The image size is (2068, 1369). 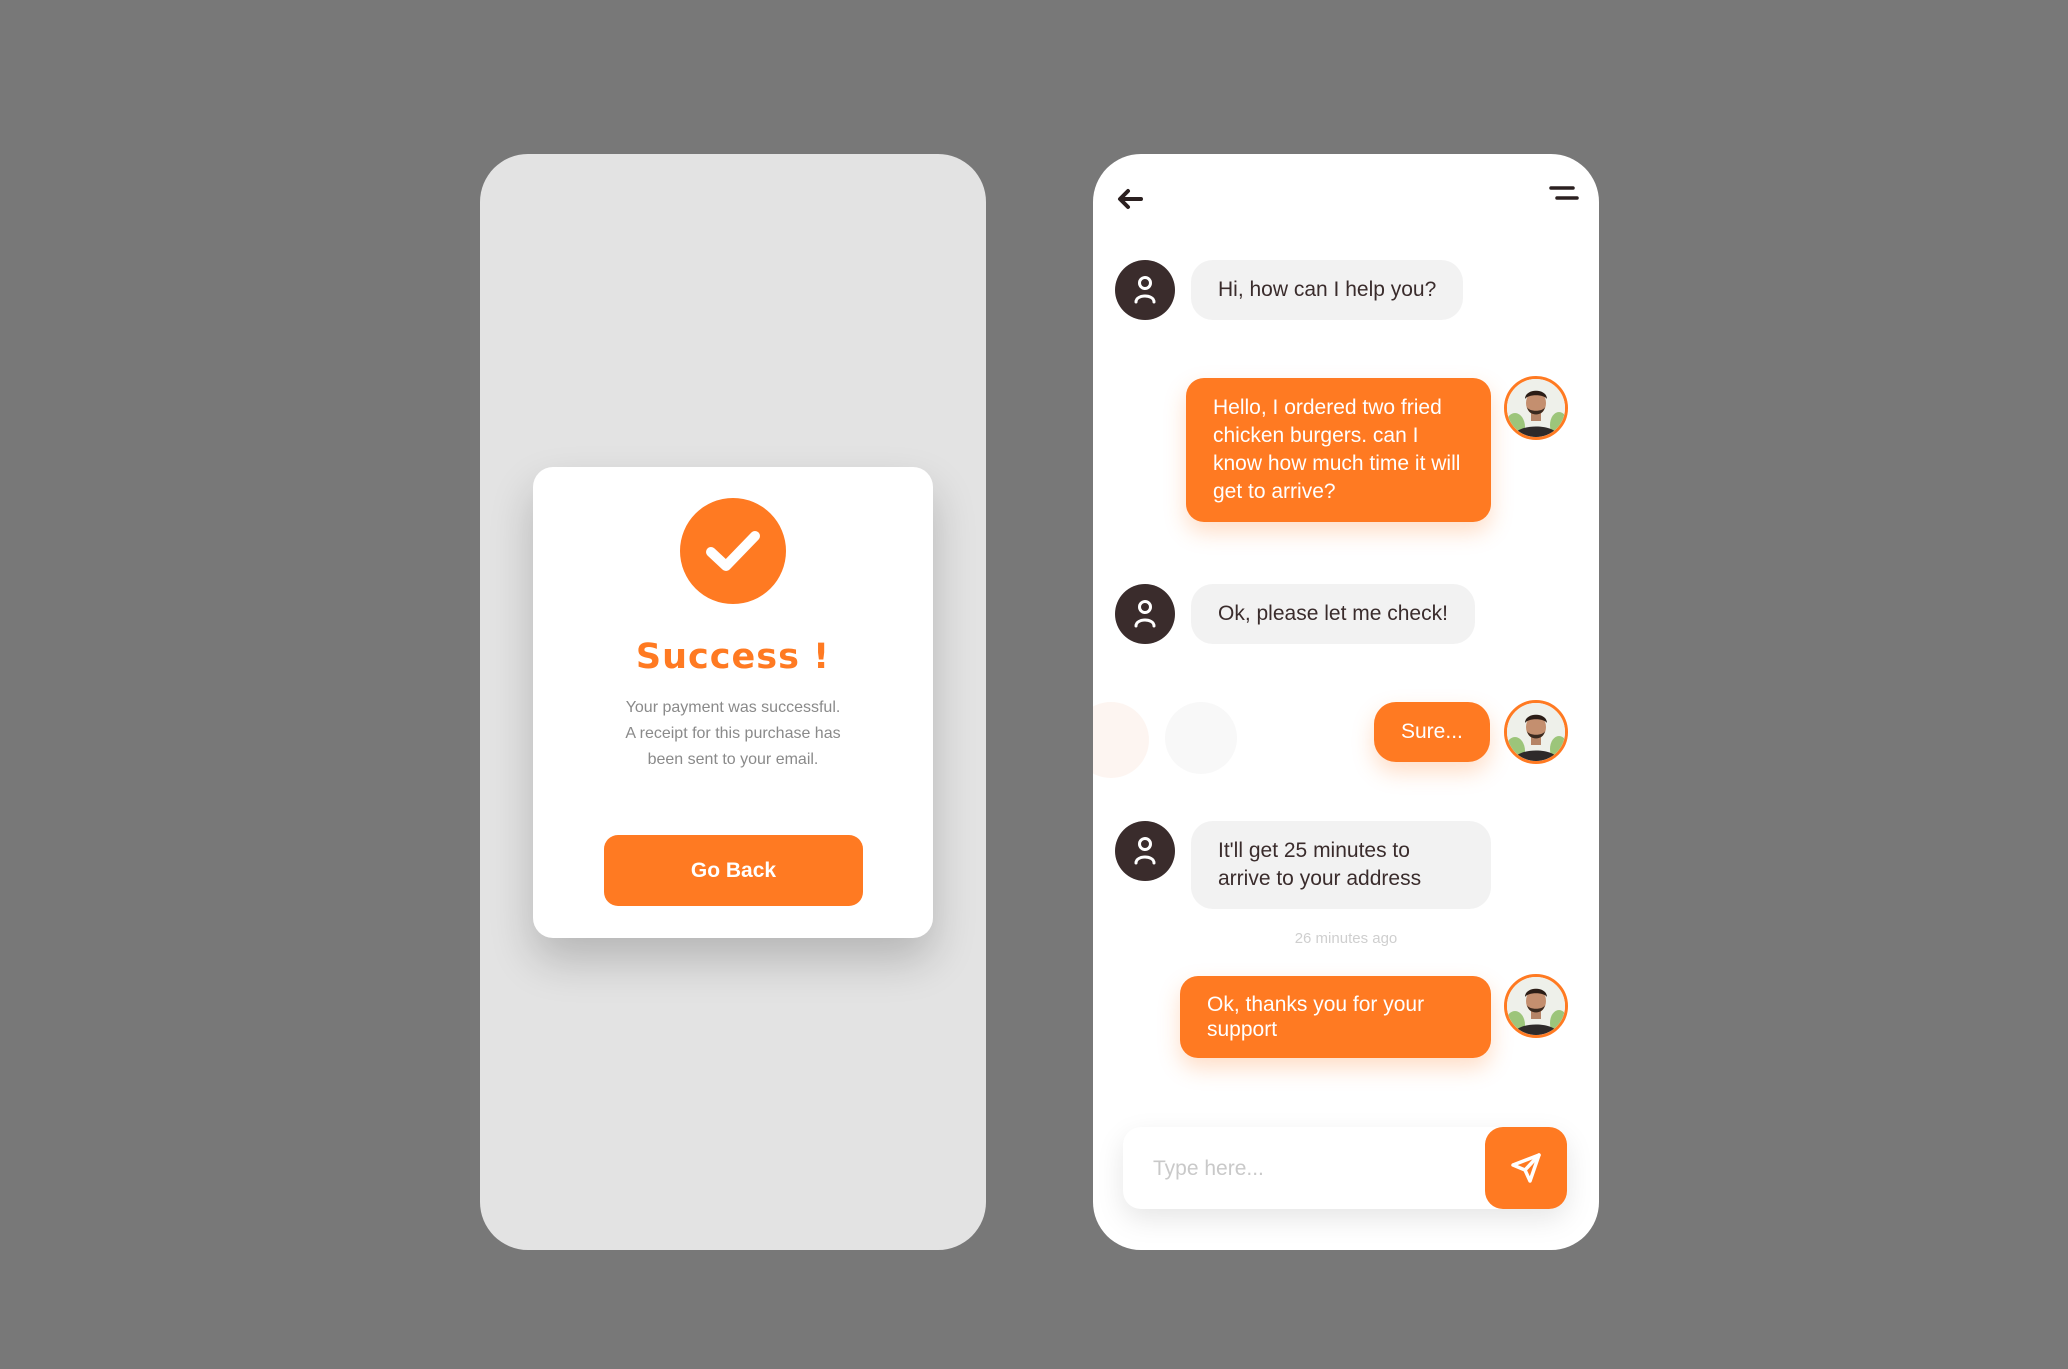 I want to click on send-icon, so click(x=1526, y=1168).